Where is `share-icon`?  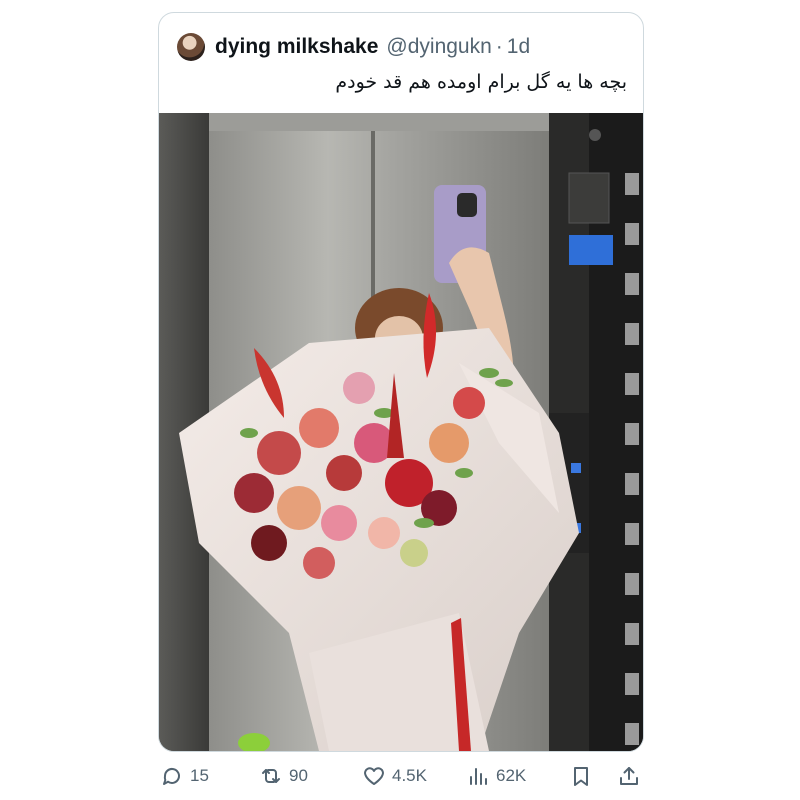
share-icon is located at coordinates (629, 776).